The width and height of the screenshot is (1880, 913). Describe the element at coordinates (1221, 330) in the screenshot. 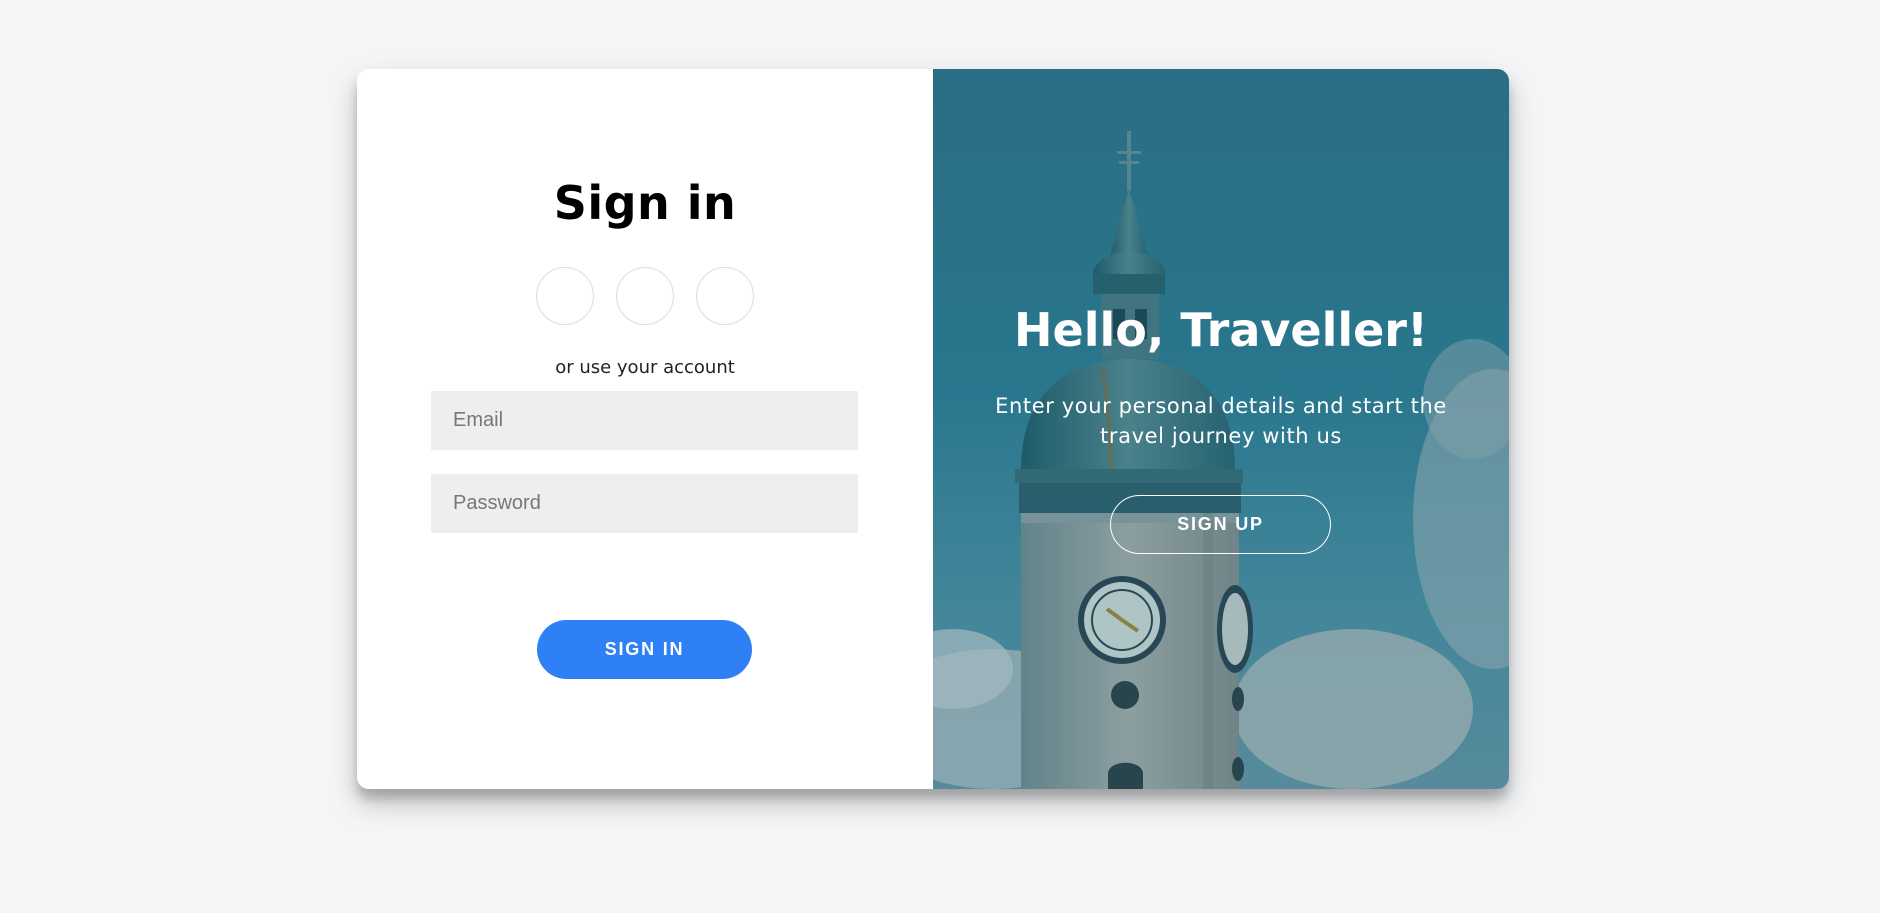

I see `welcome-title: Hello, Traveller!` at that location.